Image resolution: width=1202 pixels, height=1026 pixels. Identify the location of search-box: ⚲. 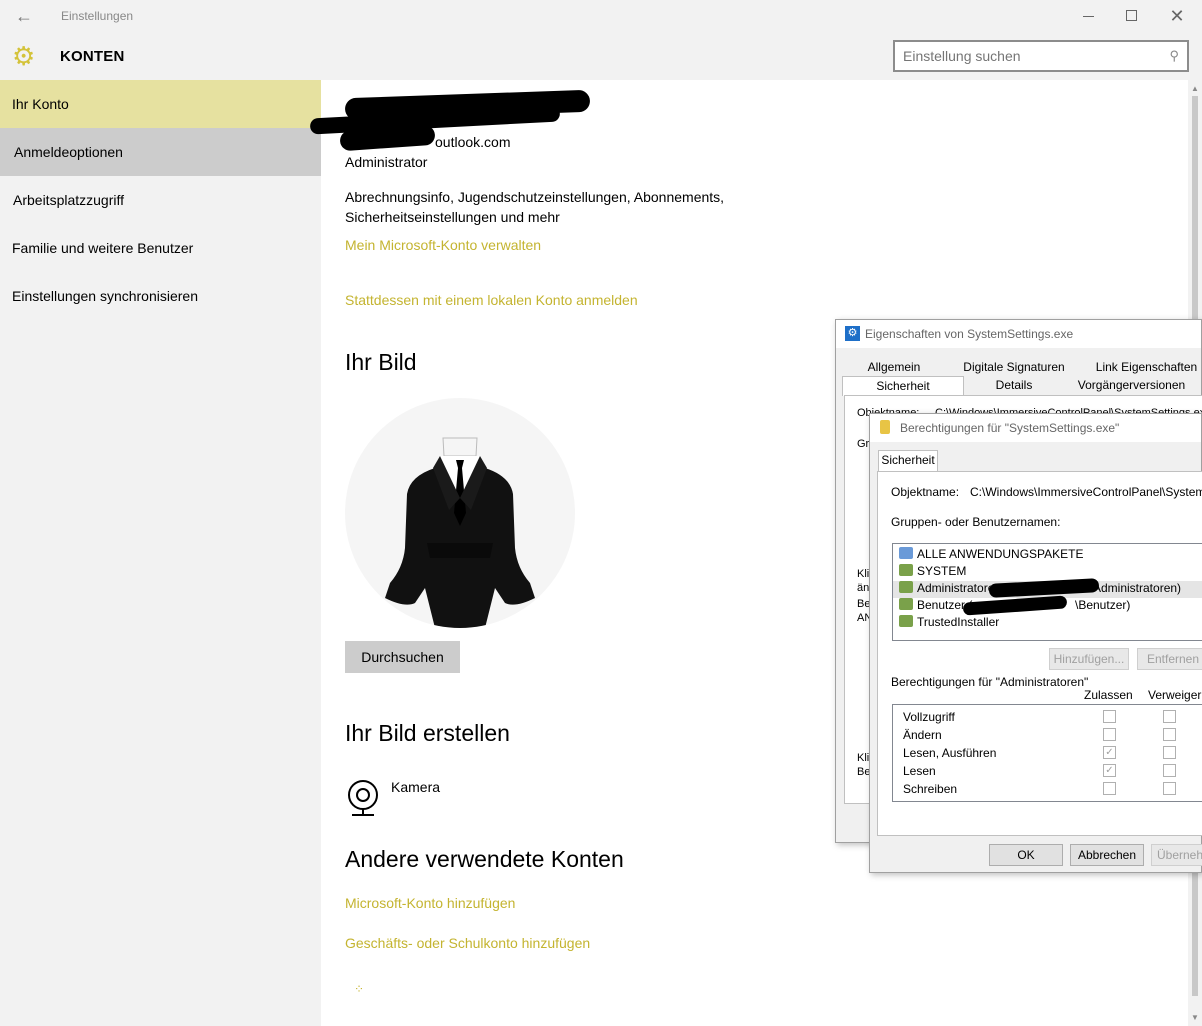
(1041, 56).